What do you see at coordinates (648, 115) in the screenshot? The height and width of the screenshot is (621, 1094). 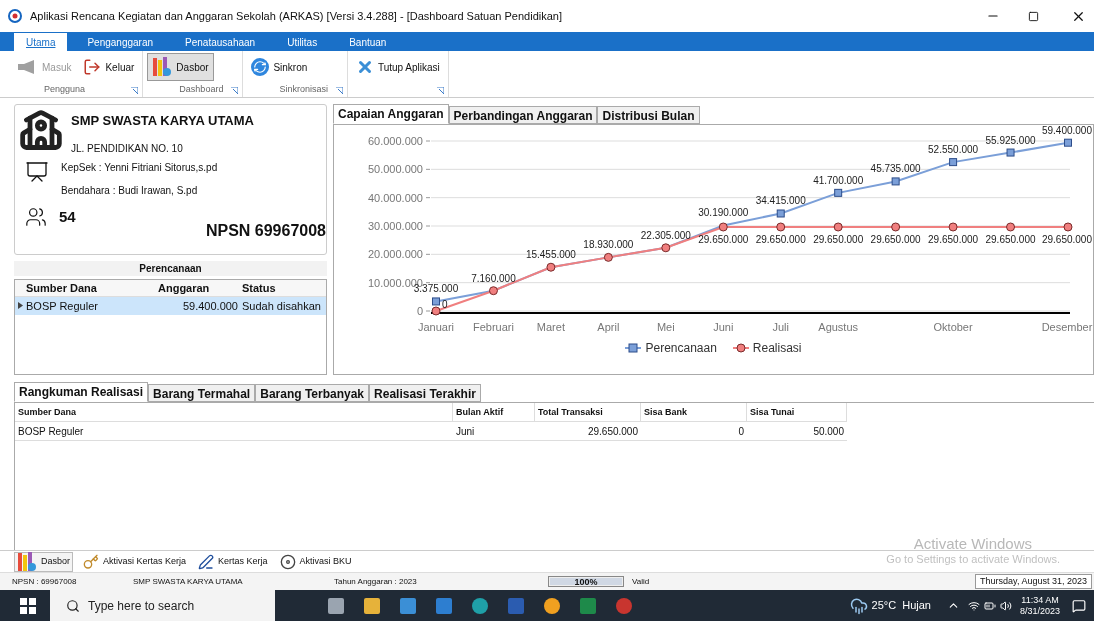 I see `tab: Distribusi Bulan` at bounding box center [648, 115].